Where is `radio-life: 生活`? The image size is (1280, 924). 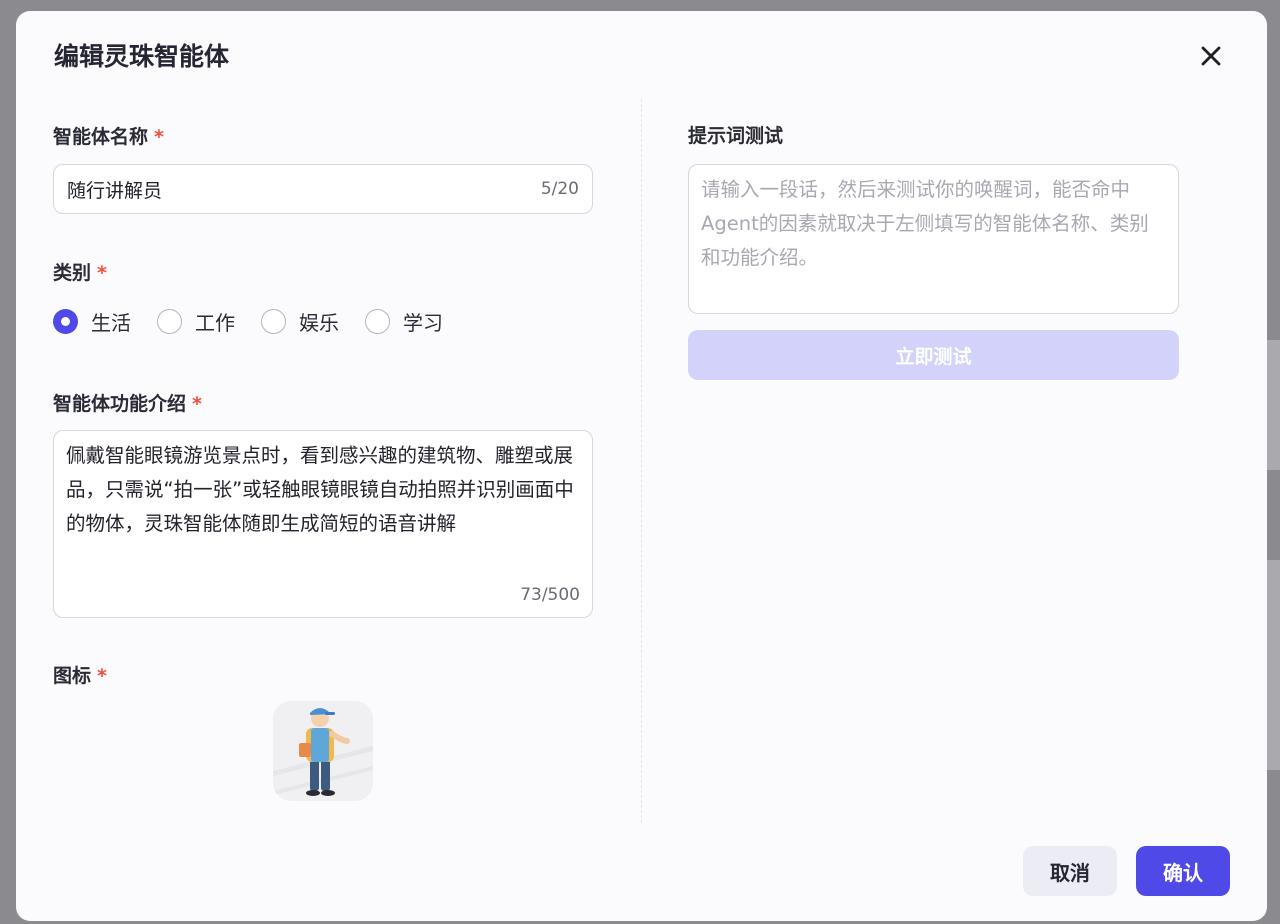 radio-life: 生活 is located at coordinates (92, 321).